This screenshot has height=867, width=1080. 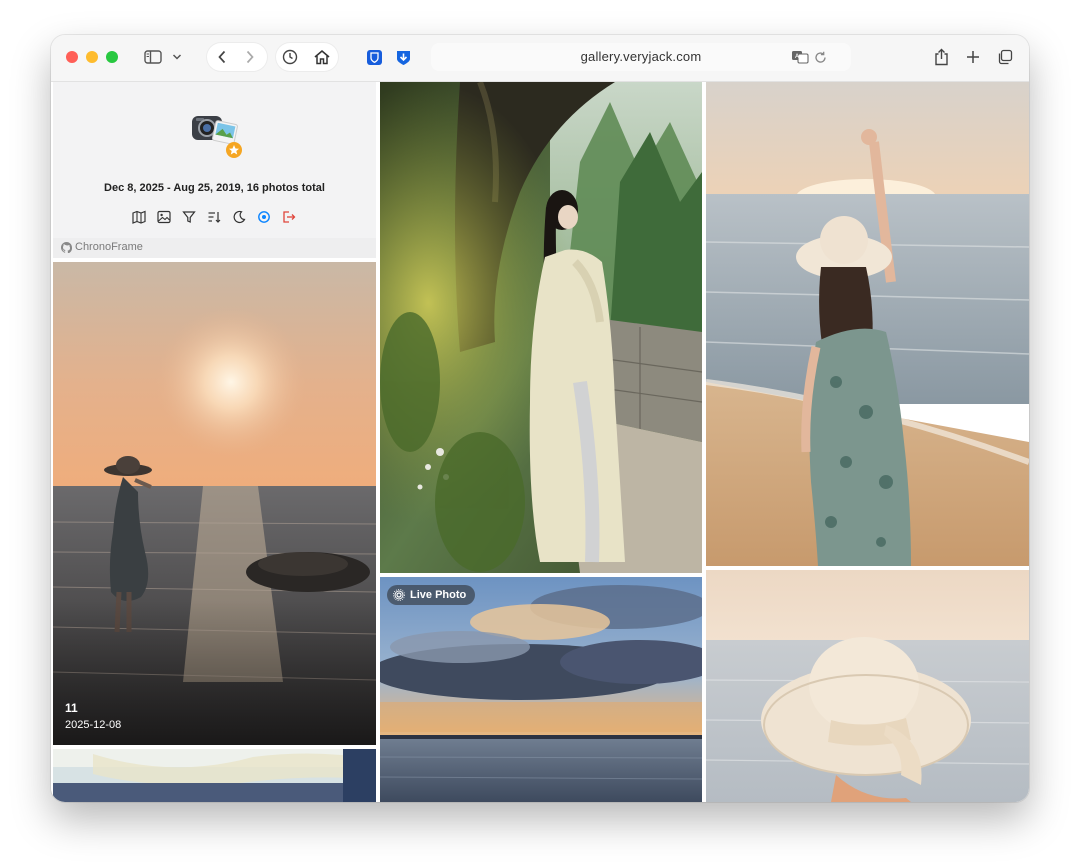 I want to click on photo-card-clouds: Live Photo, so click(x=541, y=689).